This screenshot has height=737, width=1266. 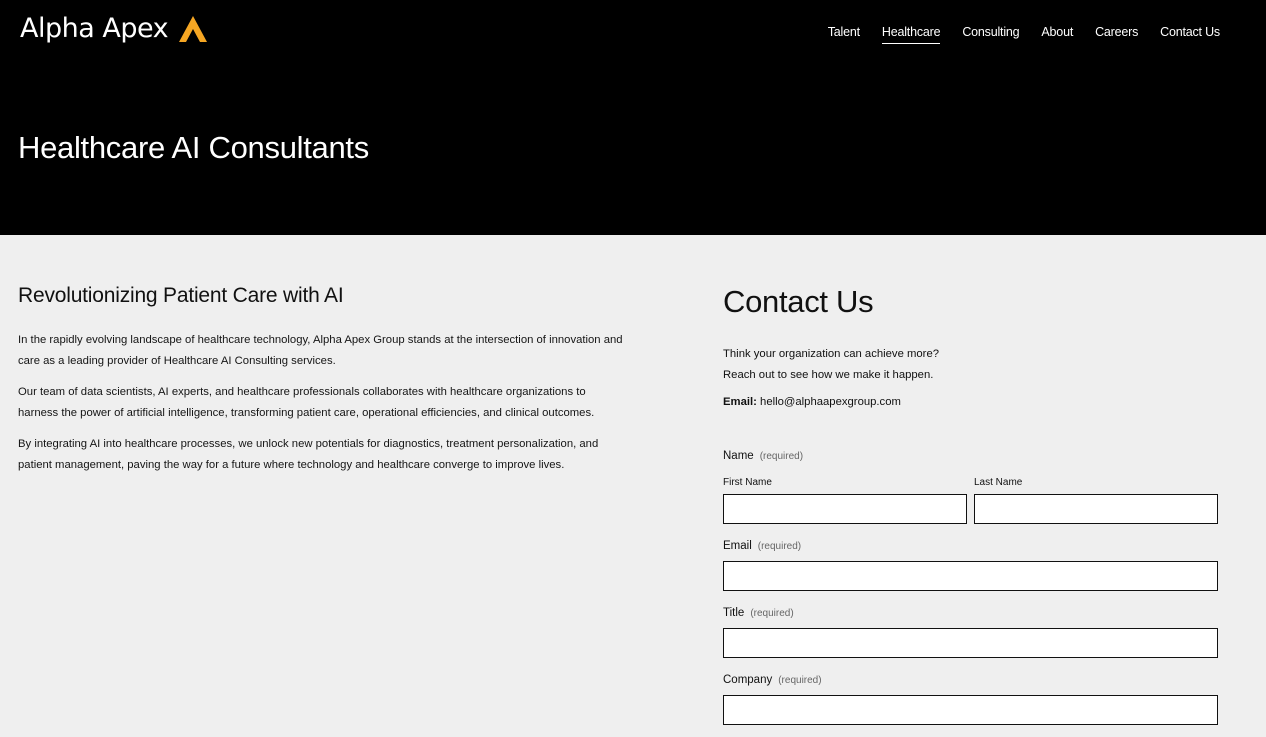 I want to click on section-heading: Revolutionizing Patient Care with AI, so click(x=181, y=295).